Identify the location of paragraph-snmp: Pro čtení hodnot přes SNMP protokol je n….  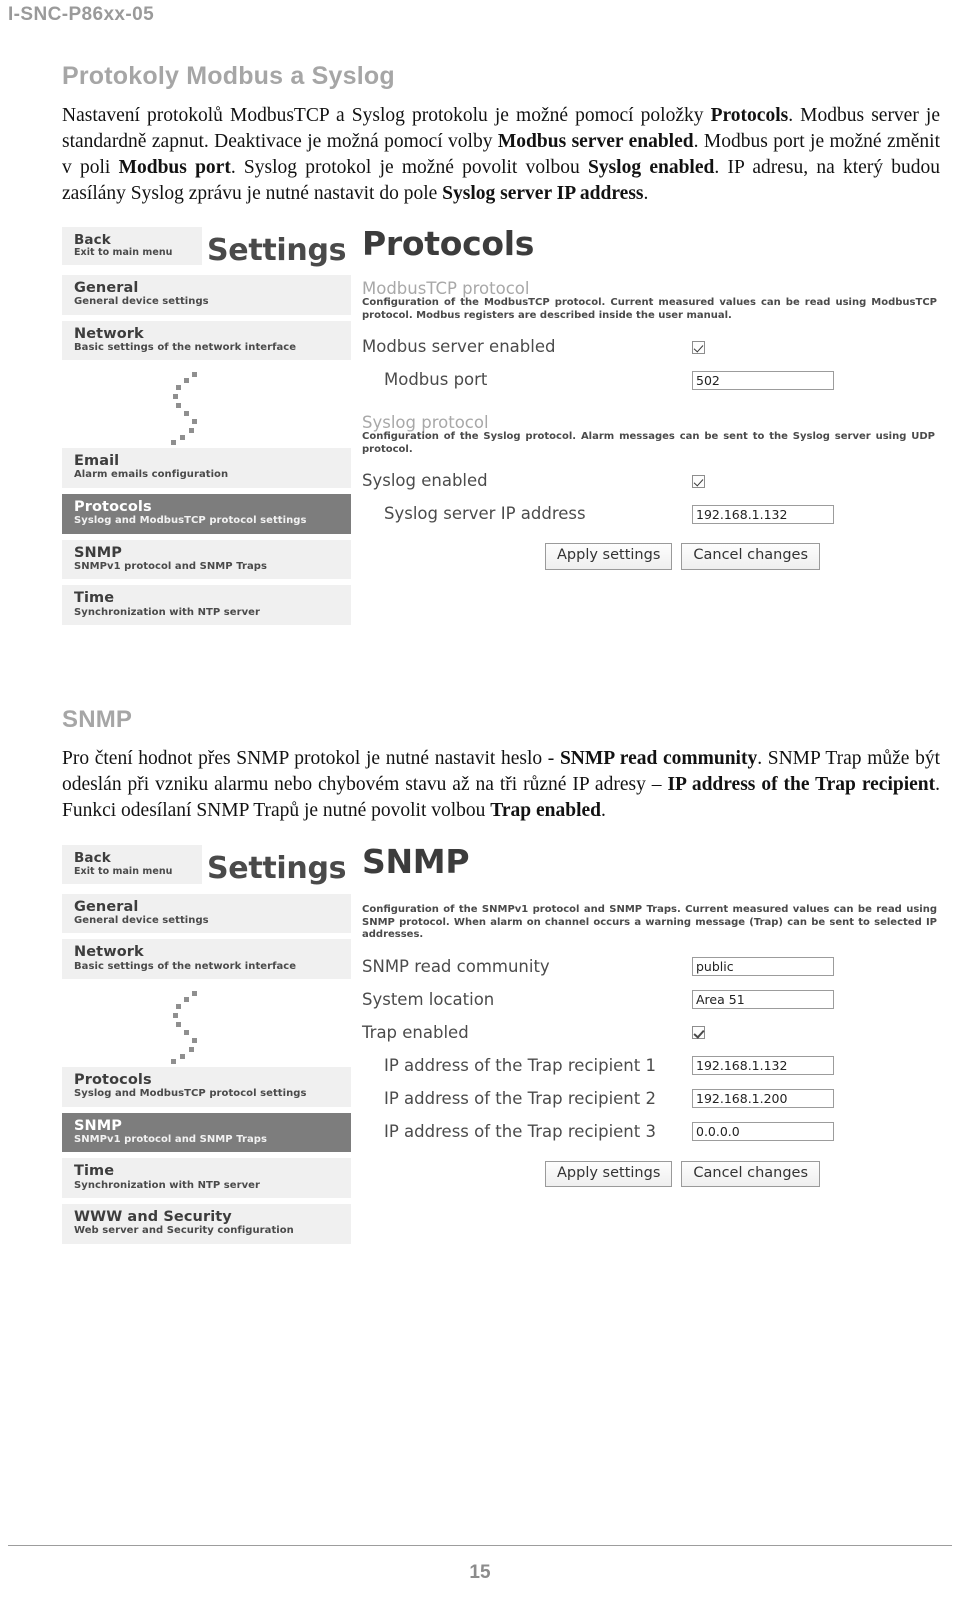
(501, 784).